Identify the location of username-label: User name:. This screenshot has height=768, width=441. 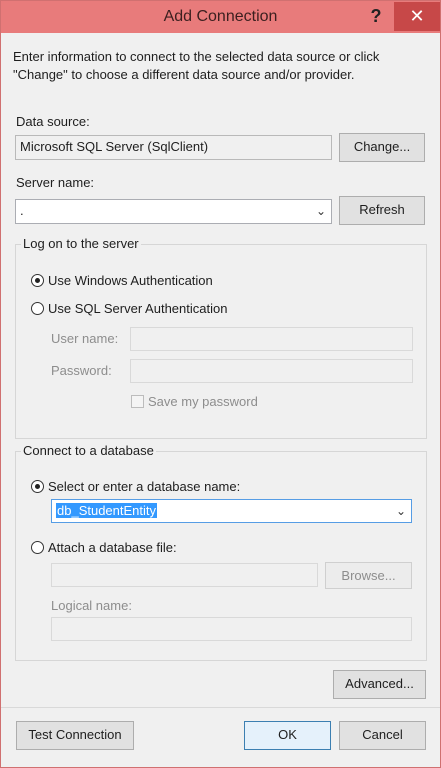
(85, 338).